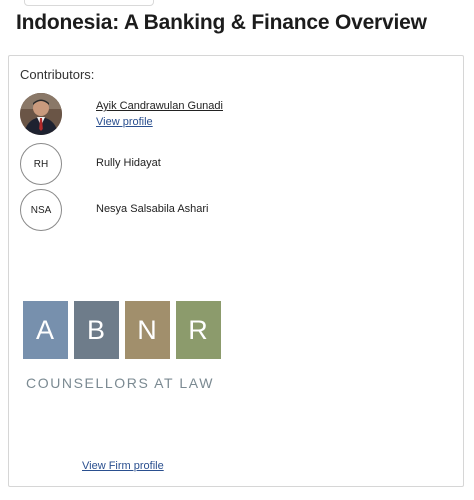  I want to click on avatar-initials: NSA, so click(41, 210).